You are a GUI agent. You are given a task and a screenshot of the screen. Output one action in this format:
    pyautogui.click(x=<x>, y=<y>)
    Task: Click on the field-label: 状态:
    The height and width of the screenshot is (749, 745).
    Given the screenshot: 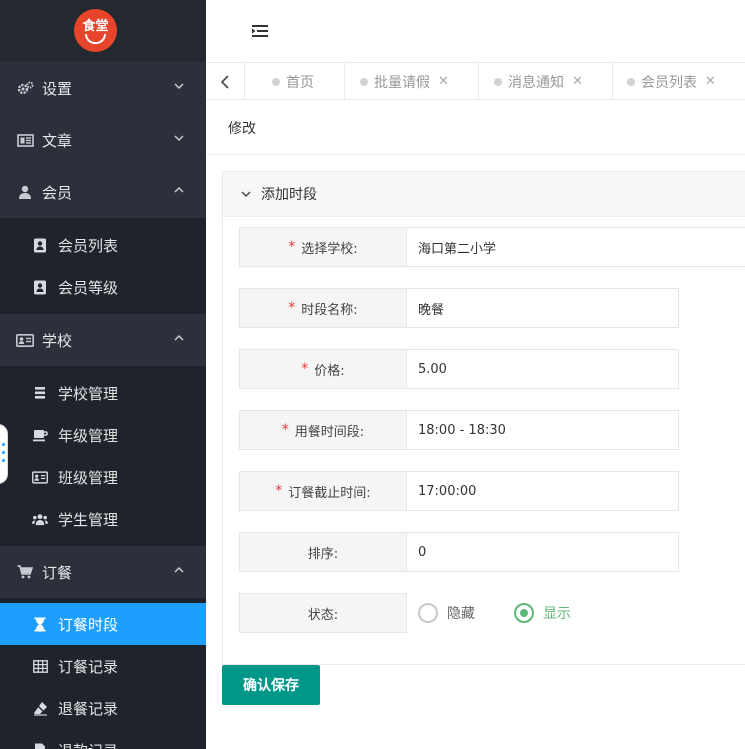 What is the action you would take?
    pyautogui.click(x=323, y=613)
    